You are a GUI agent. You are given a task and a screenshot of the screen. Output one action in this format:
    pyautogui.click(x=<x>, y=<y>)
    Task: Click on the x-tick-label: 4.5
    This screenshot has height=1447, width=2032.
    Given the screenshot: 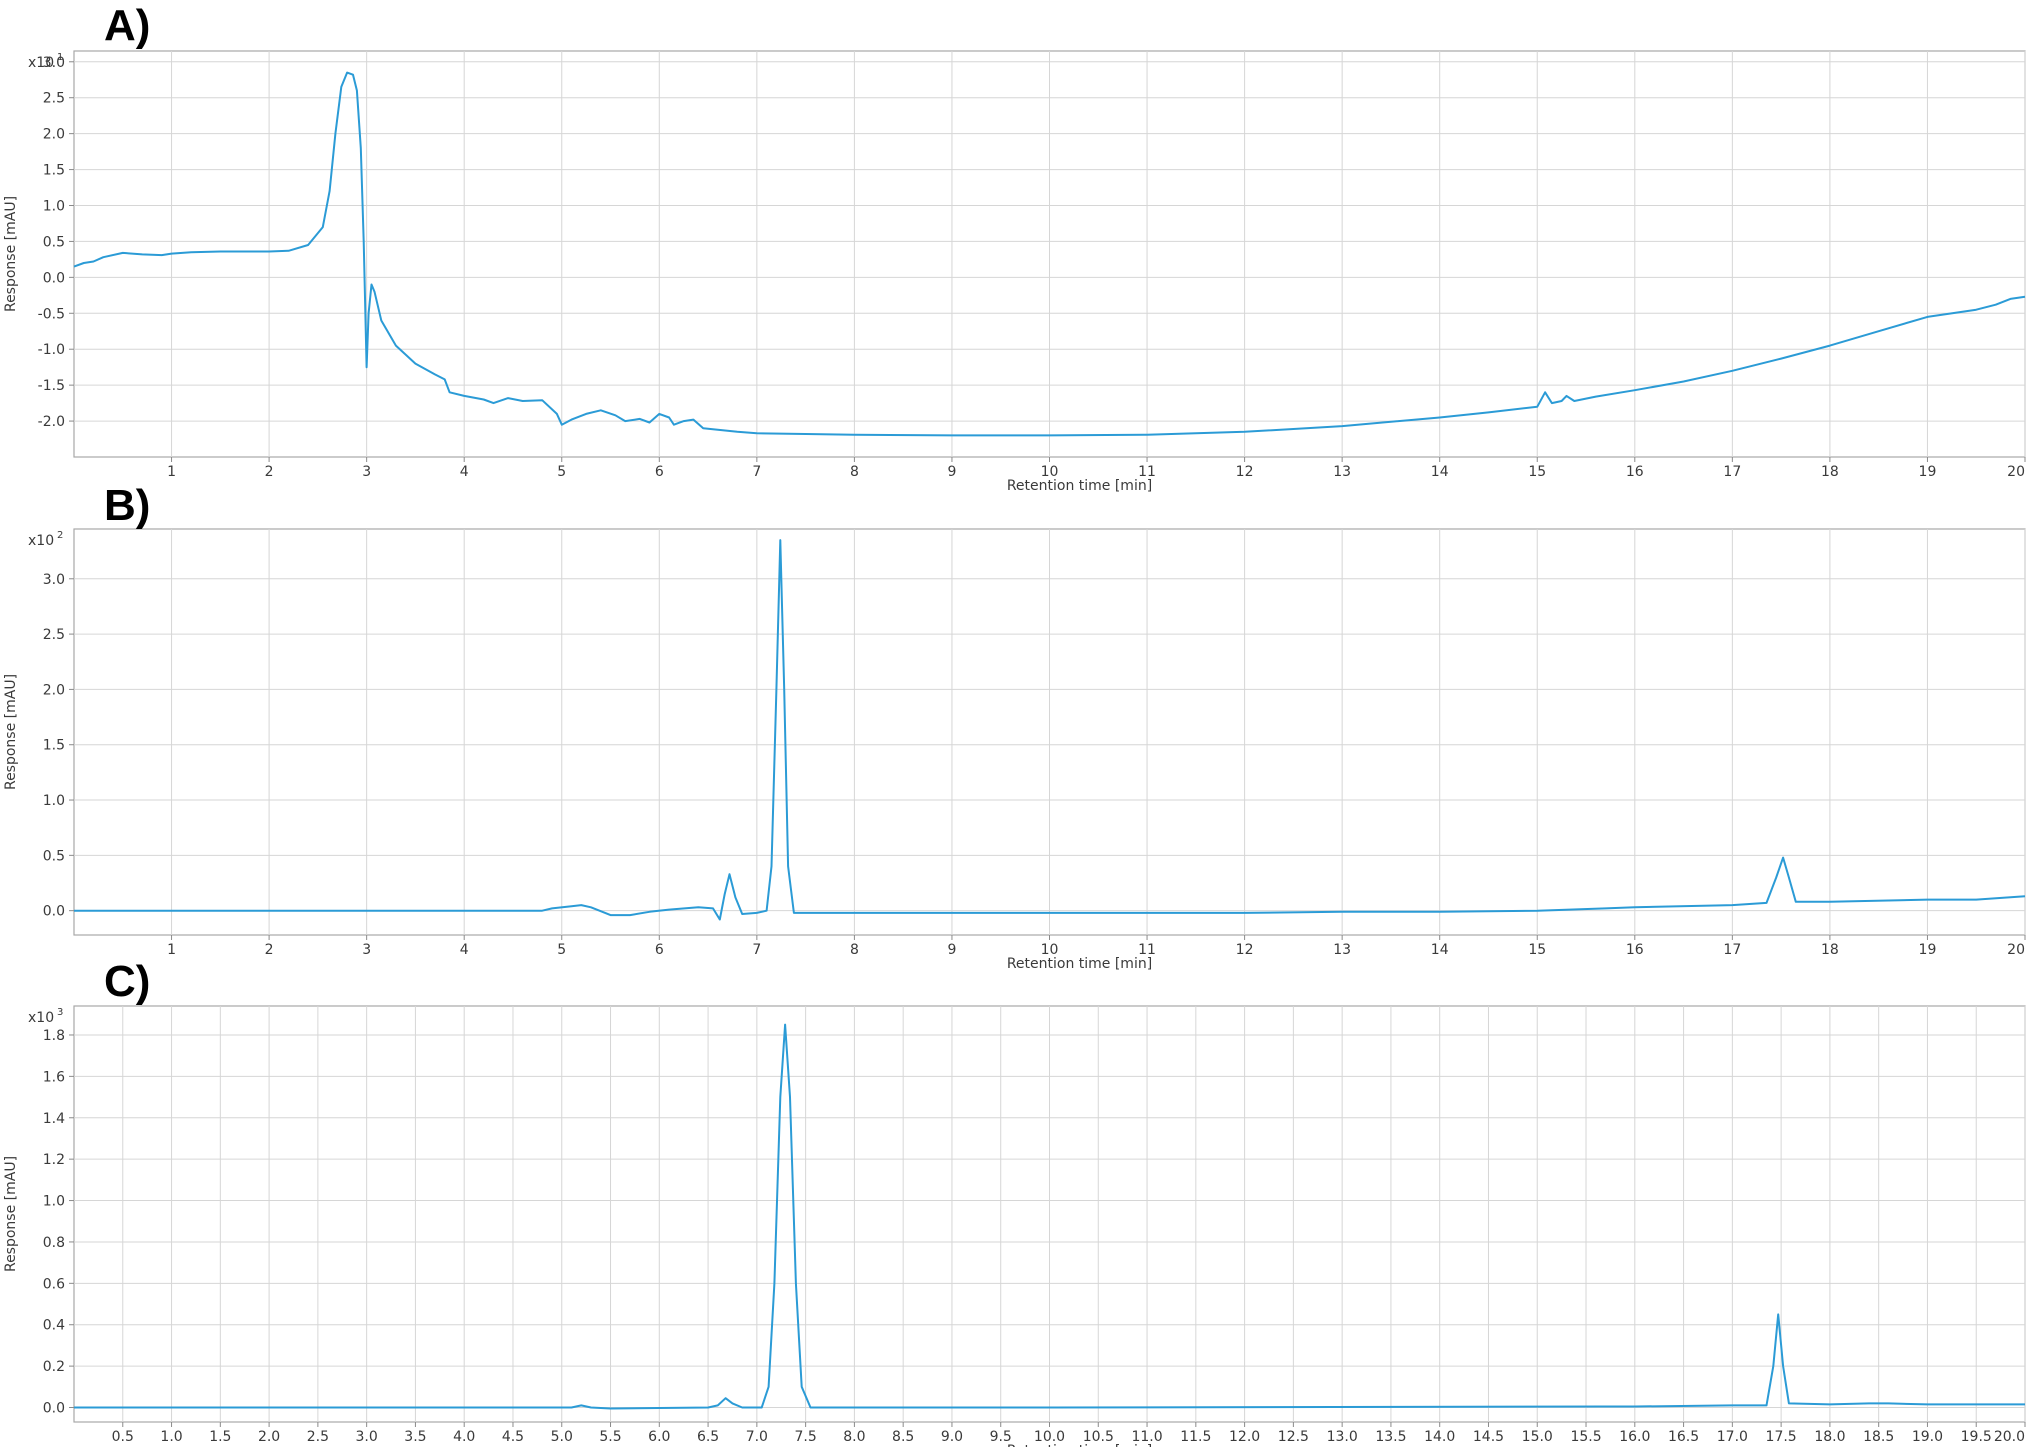 What is the action you would take?
    pyautogui.click(x=513, y=1437)
    